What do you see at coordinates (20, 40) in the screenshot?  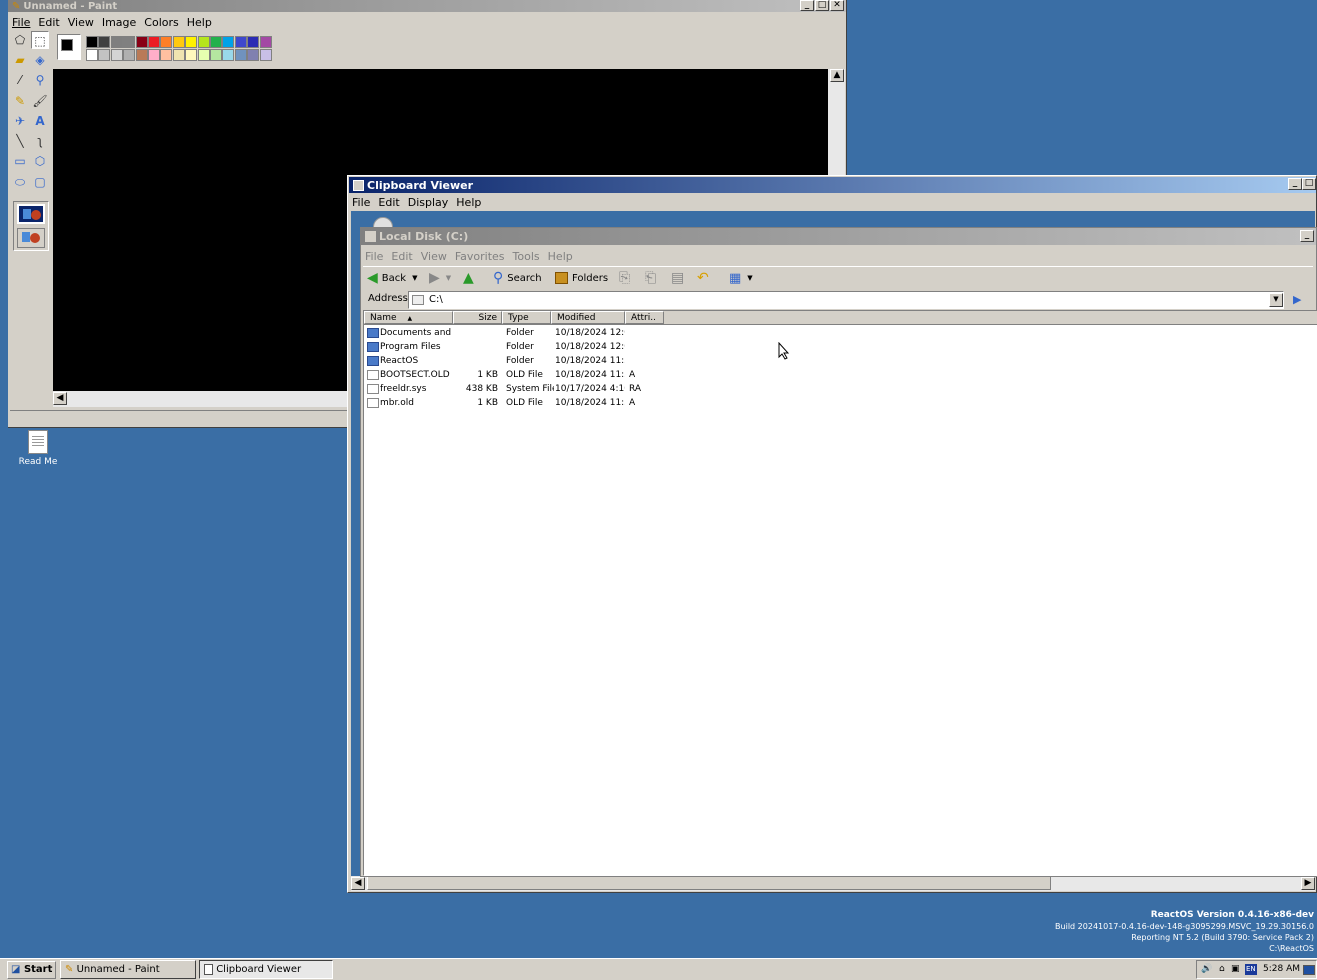 I see `free-select-icon: ⬠` at bounding box center [20, 40].